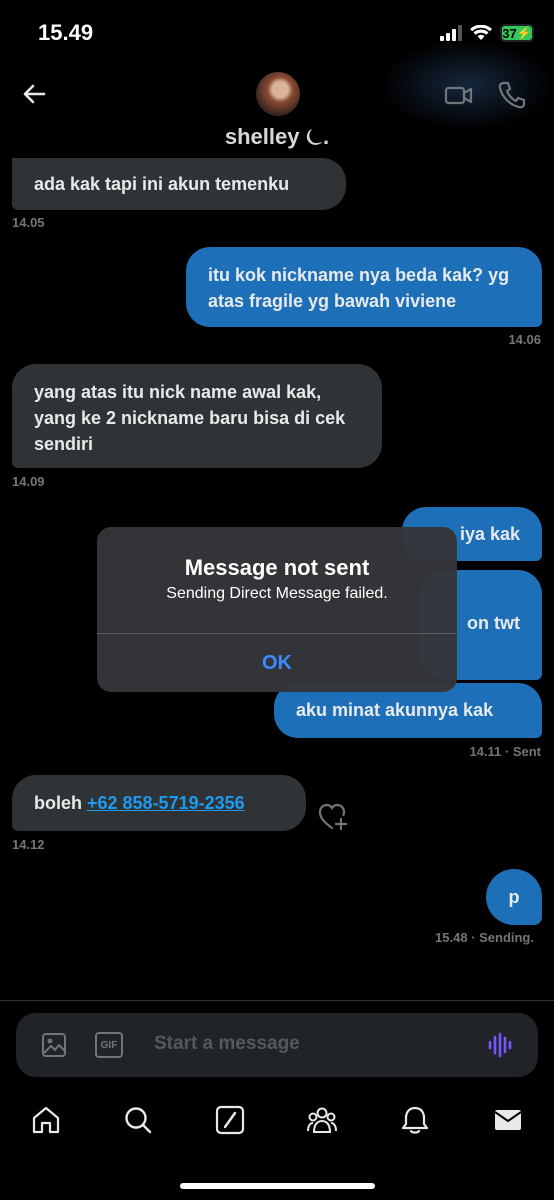 Image resolution: width=554 pixels, height=1200 pixels. Describe the element at coordinates (138, 1120) in the screenshot. I see `search-icon` at that location.